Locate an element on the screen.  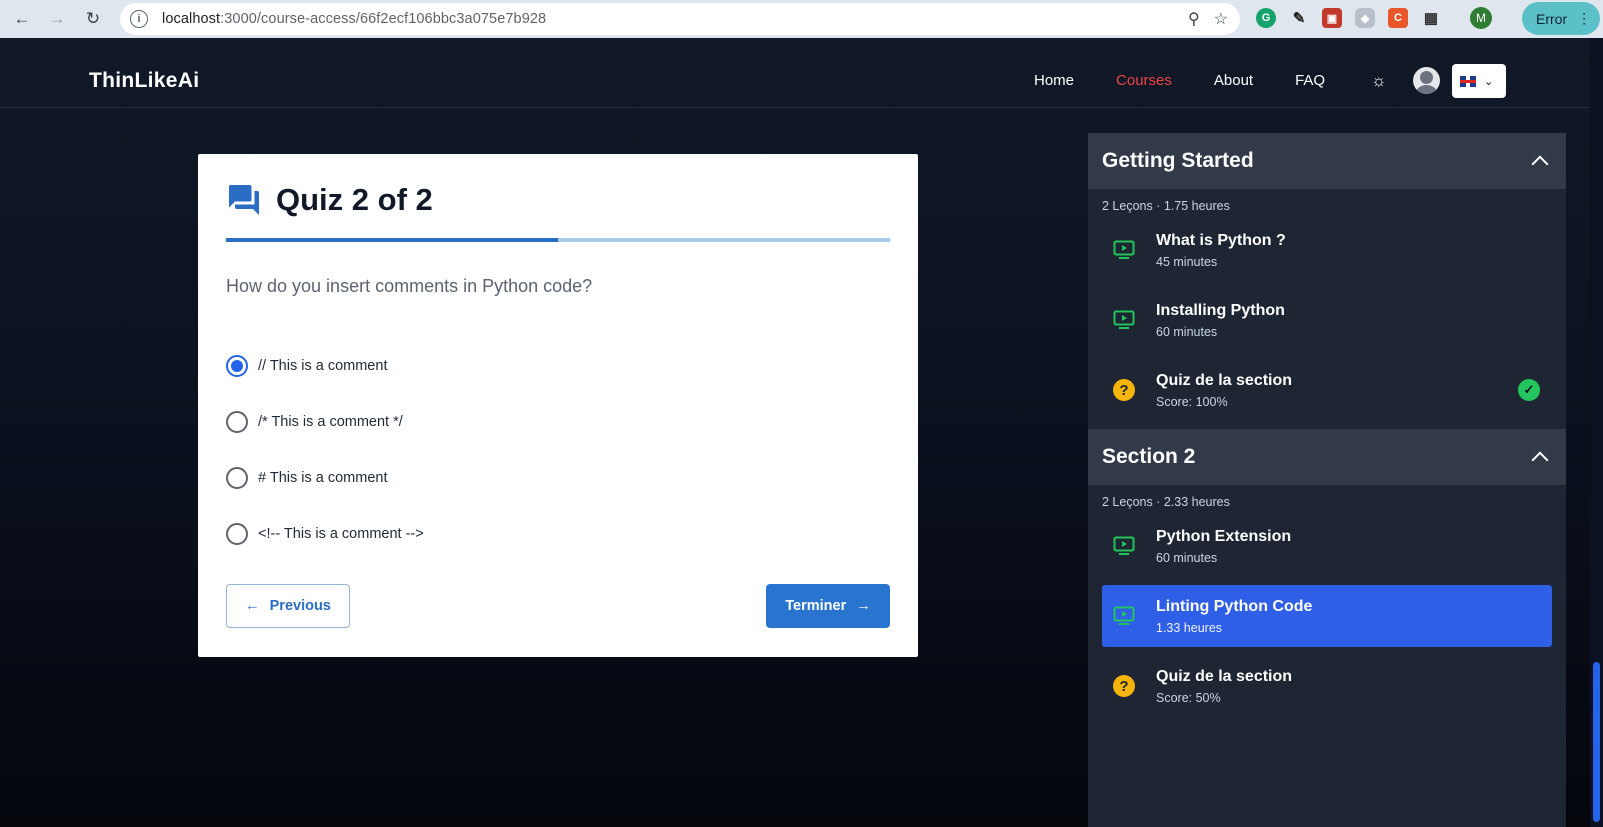
answer-option: <!-- This is a comment --> is located at coordinates (325, 534).